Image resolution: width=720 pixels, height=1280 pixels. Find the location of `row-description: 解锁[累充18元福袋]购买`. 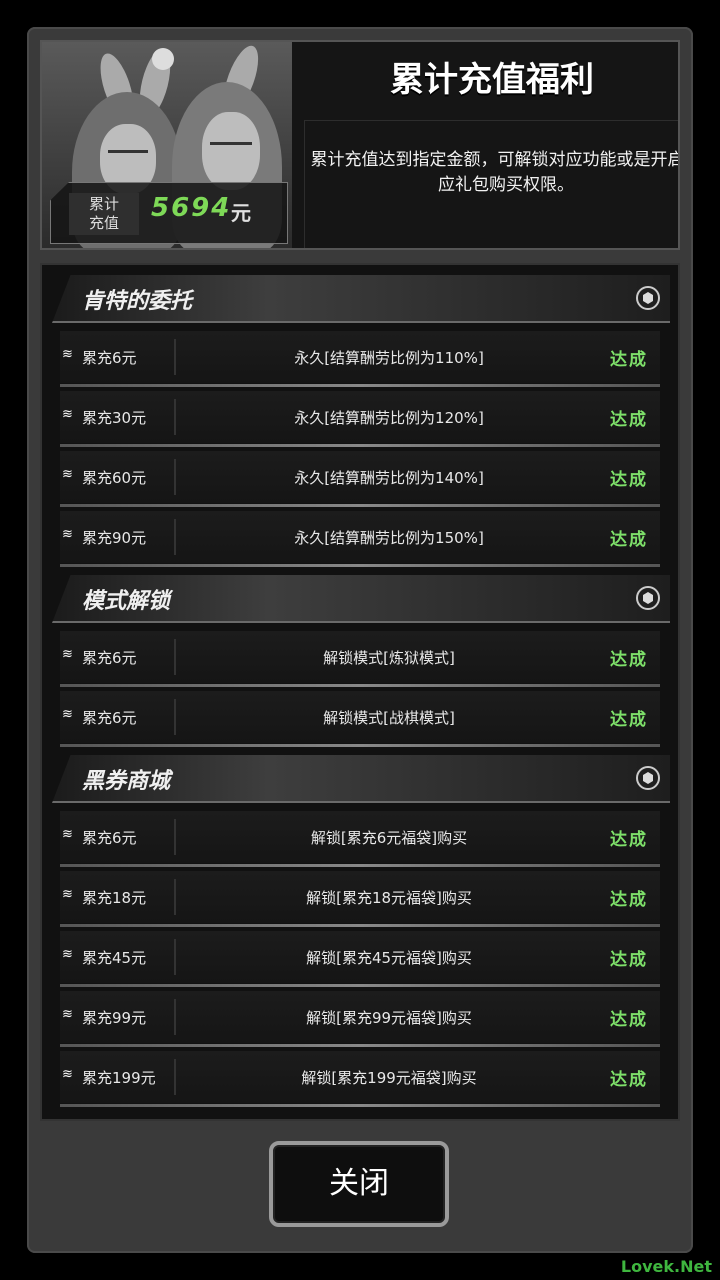

row-description: 解锁[累充18元福袋]购买 is located at coordinates (389, 898).